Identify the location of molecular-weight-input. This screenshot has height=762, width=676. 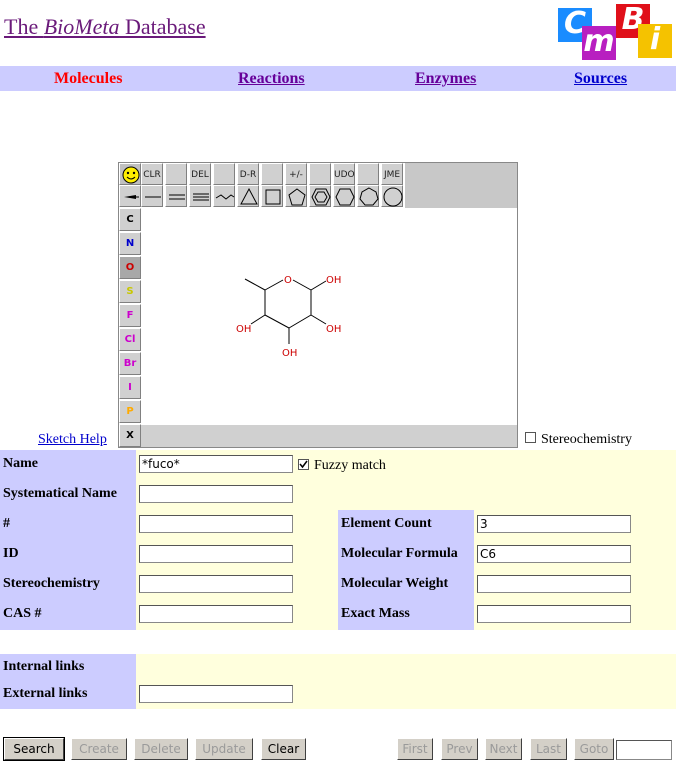
(554, 584).